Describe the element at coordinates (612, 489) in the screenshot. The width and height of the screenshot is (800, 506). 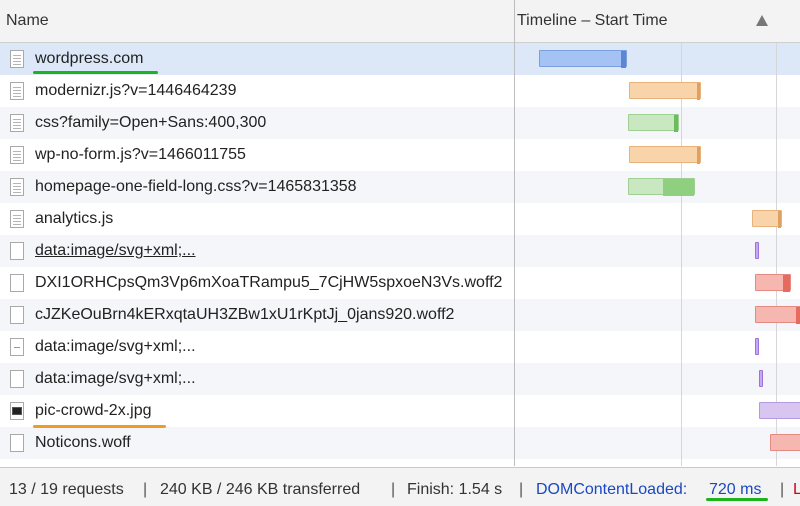
I see `dcl-label: DOMContentLoaded:` at that location.